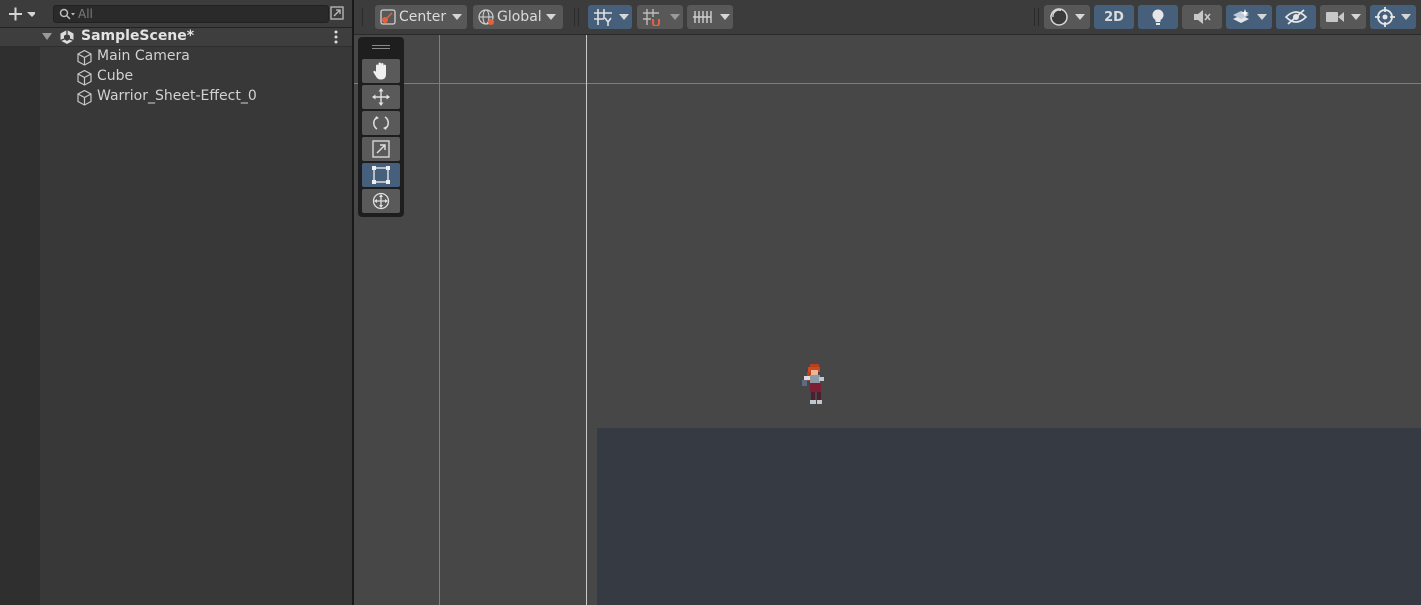 The height and width of the screenshot is (605, 1421). I want to click on pivot-center-icon, so click(388, 17).